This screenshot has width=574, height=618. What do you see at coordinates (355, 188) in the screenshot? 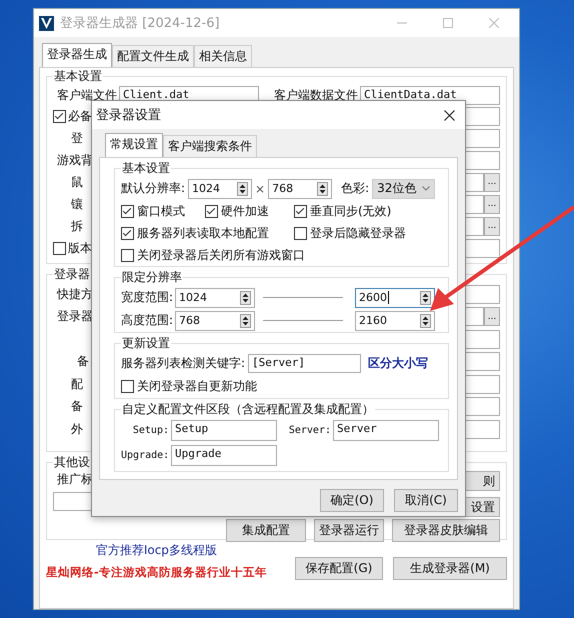
I see `field-label: 色彩:` at bounding box center [355, 188].